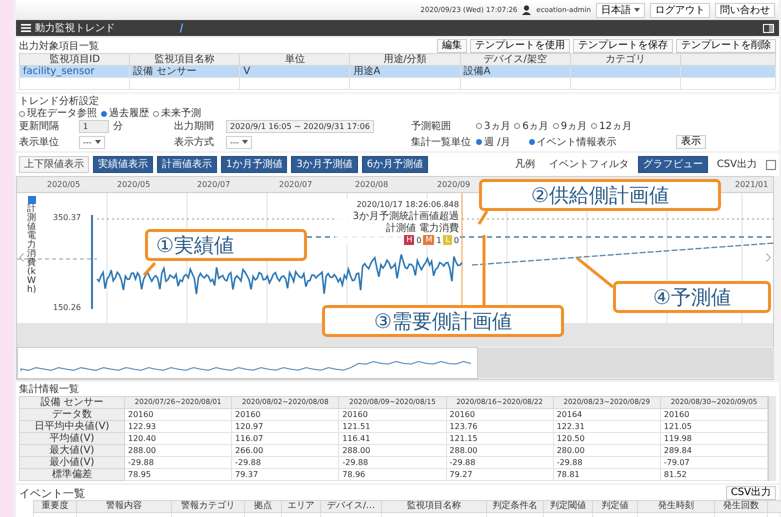  What do you see at coordinates (464, 438) in the screenshot?
I see `table-cell: 121.15` at bounding box center [464, 438].